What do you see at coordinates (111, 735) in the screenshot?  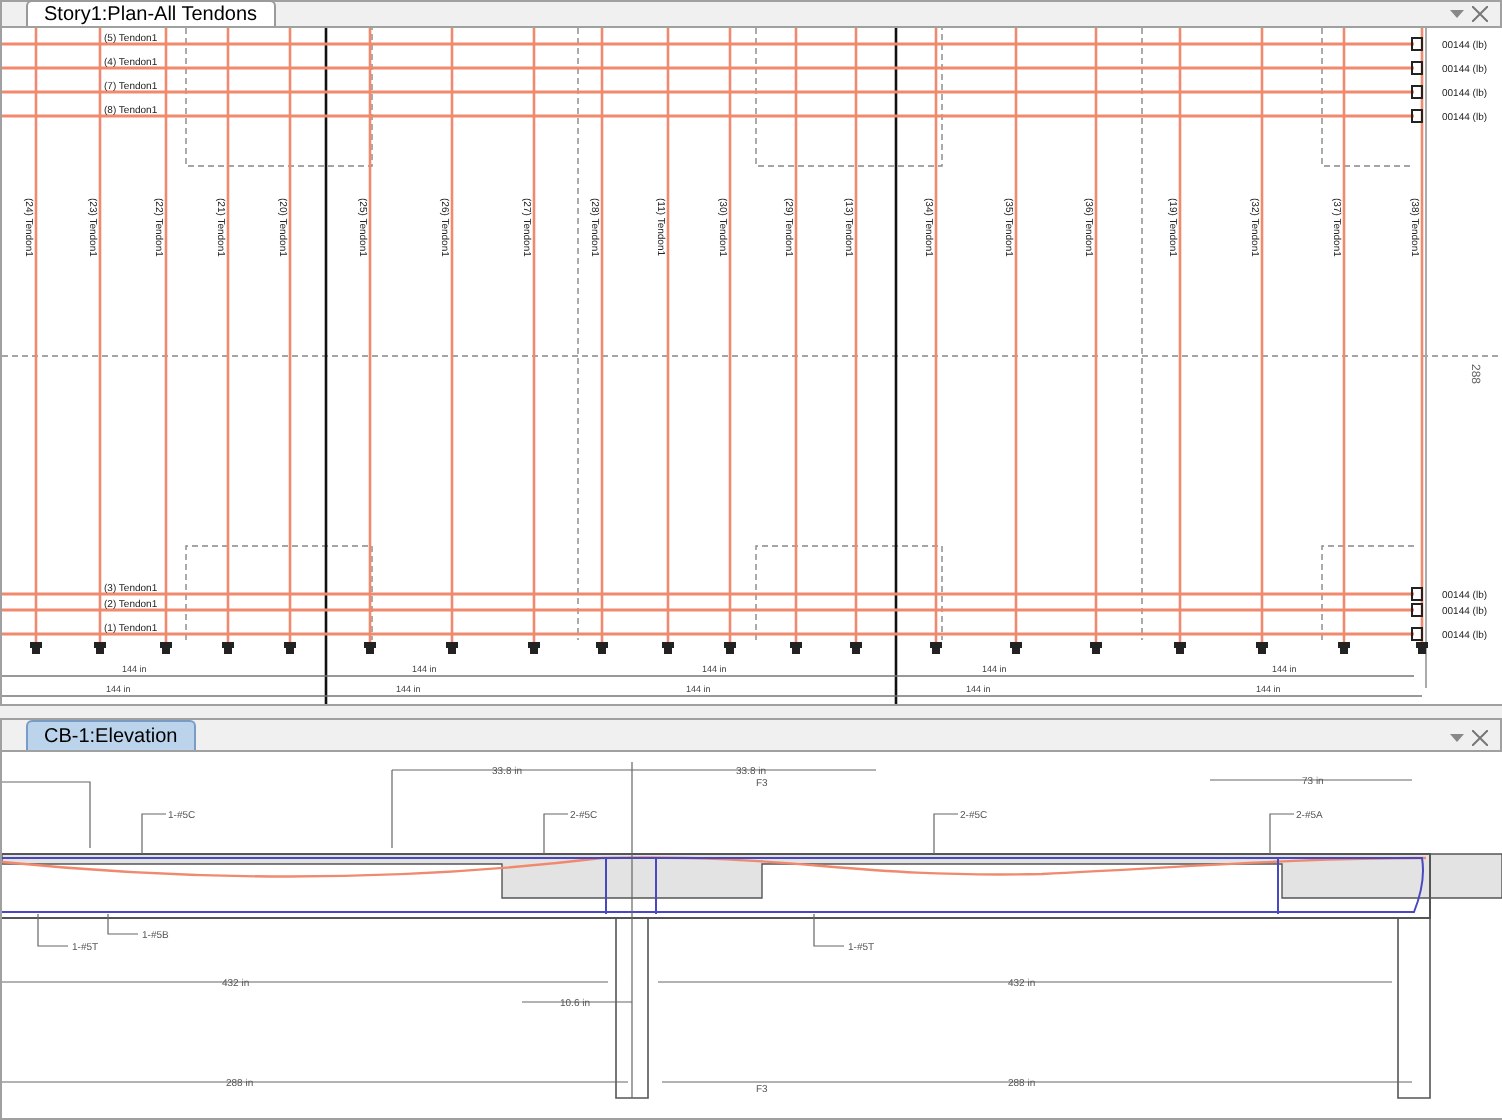 I see `panel-tab: CB-1:Elevation` at bounding box center [111, 735].